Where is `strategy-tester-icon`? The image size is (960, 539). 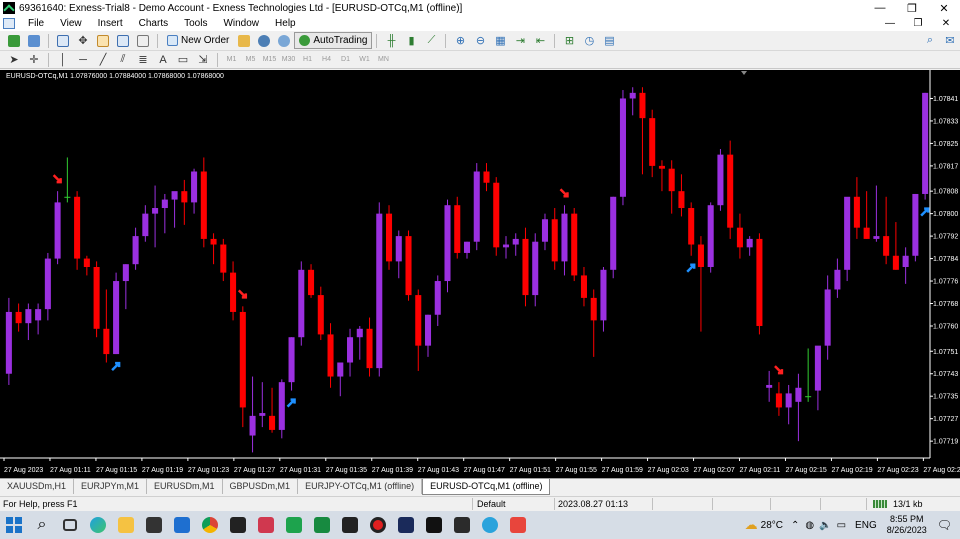 strategy-tester-icon is located at coordinates (143, 41).